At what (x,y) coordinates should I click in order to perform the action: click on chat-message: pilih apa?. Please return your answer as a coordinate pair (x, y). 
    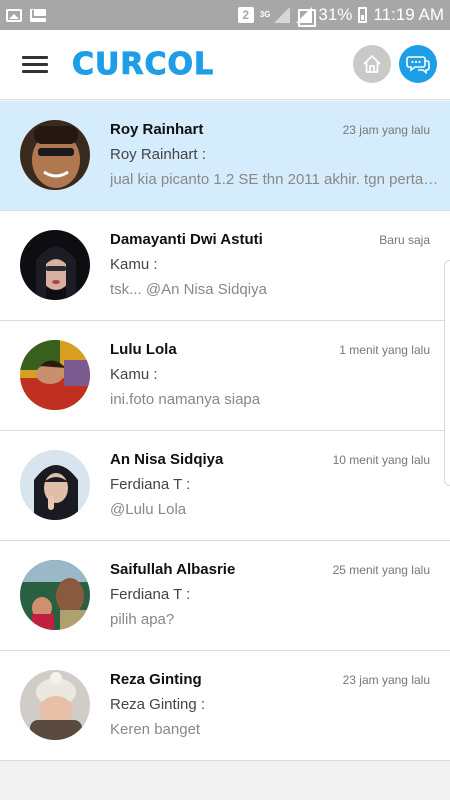
    Looking at the image, I should click on (142, 619).